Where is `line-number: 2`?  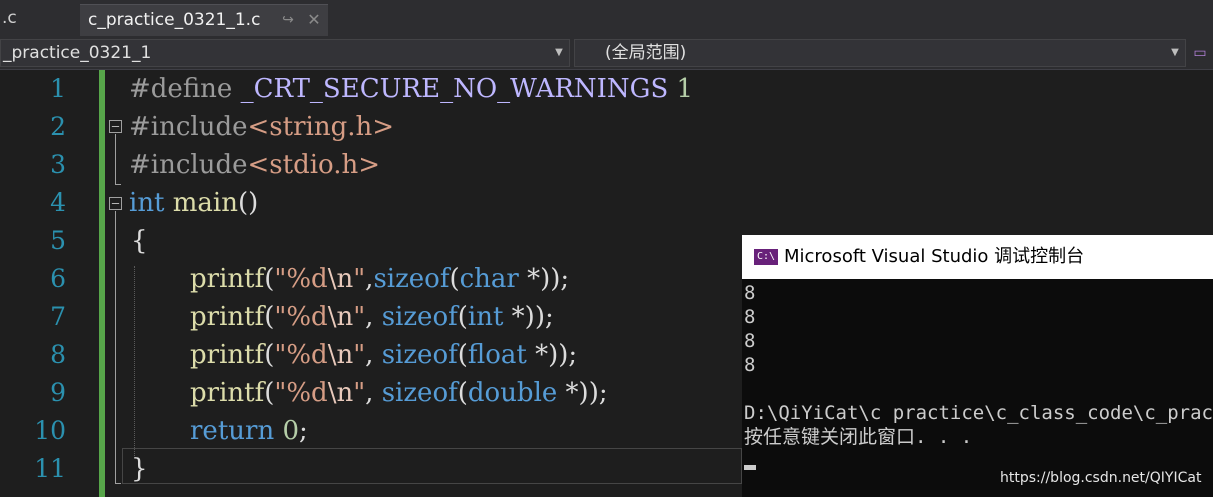 line-number: 2 is located at coordinates (58, 126).